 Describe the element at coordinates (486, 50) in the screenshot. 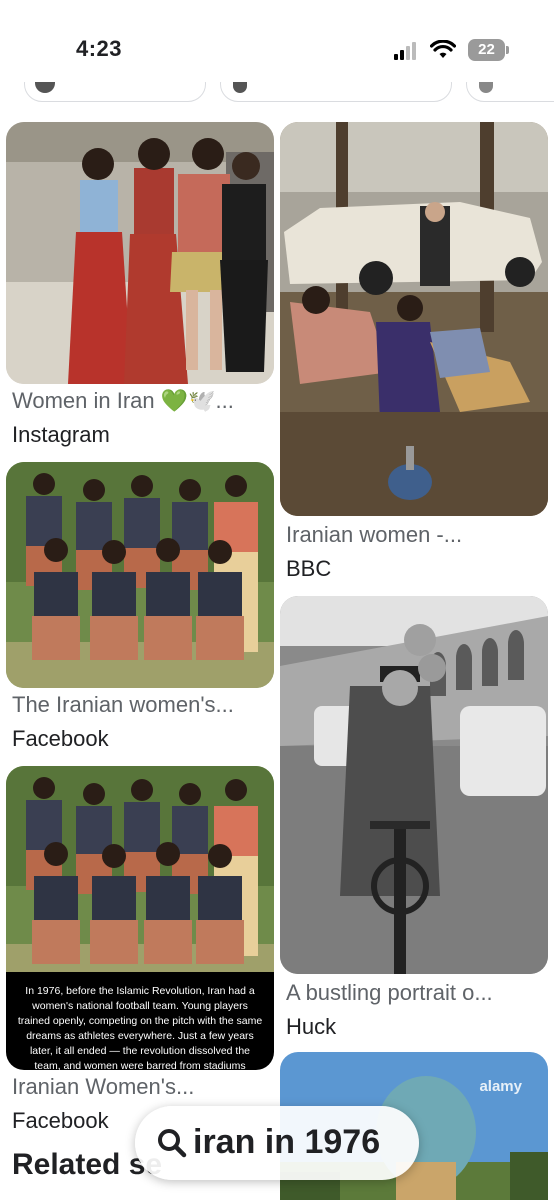

I see `battery-level: 22` at that location.